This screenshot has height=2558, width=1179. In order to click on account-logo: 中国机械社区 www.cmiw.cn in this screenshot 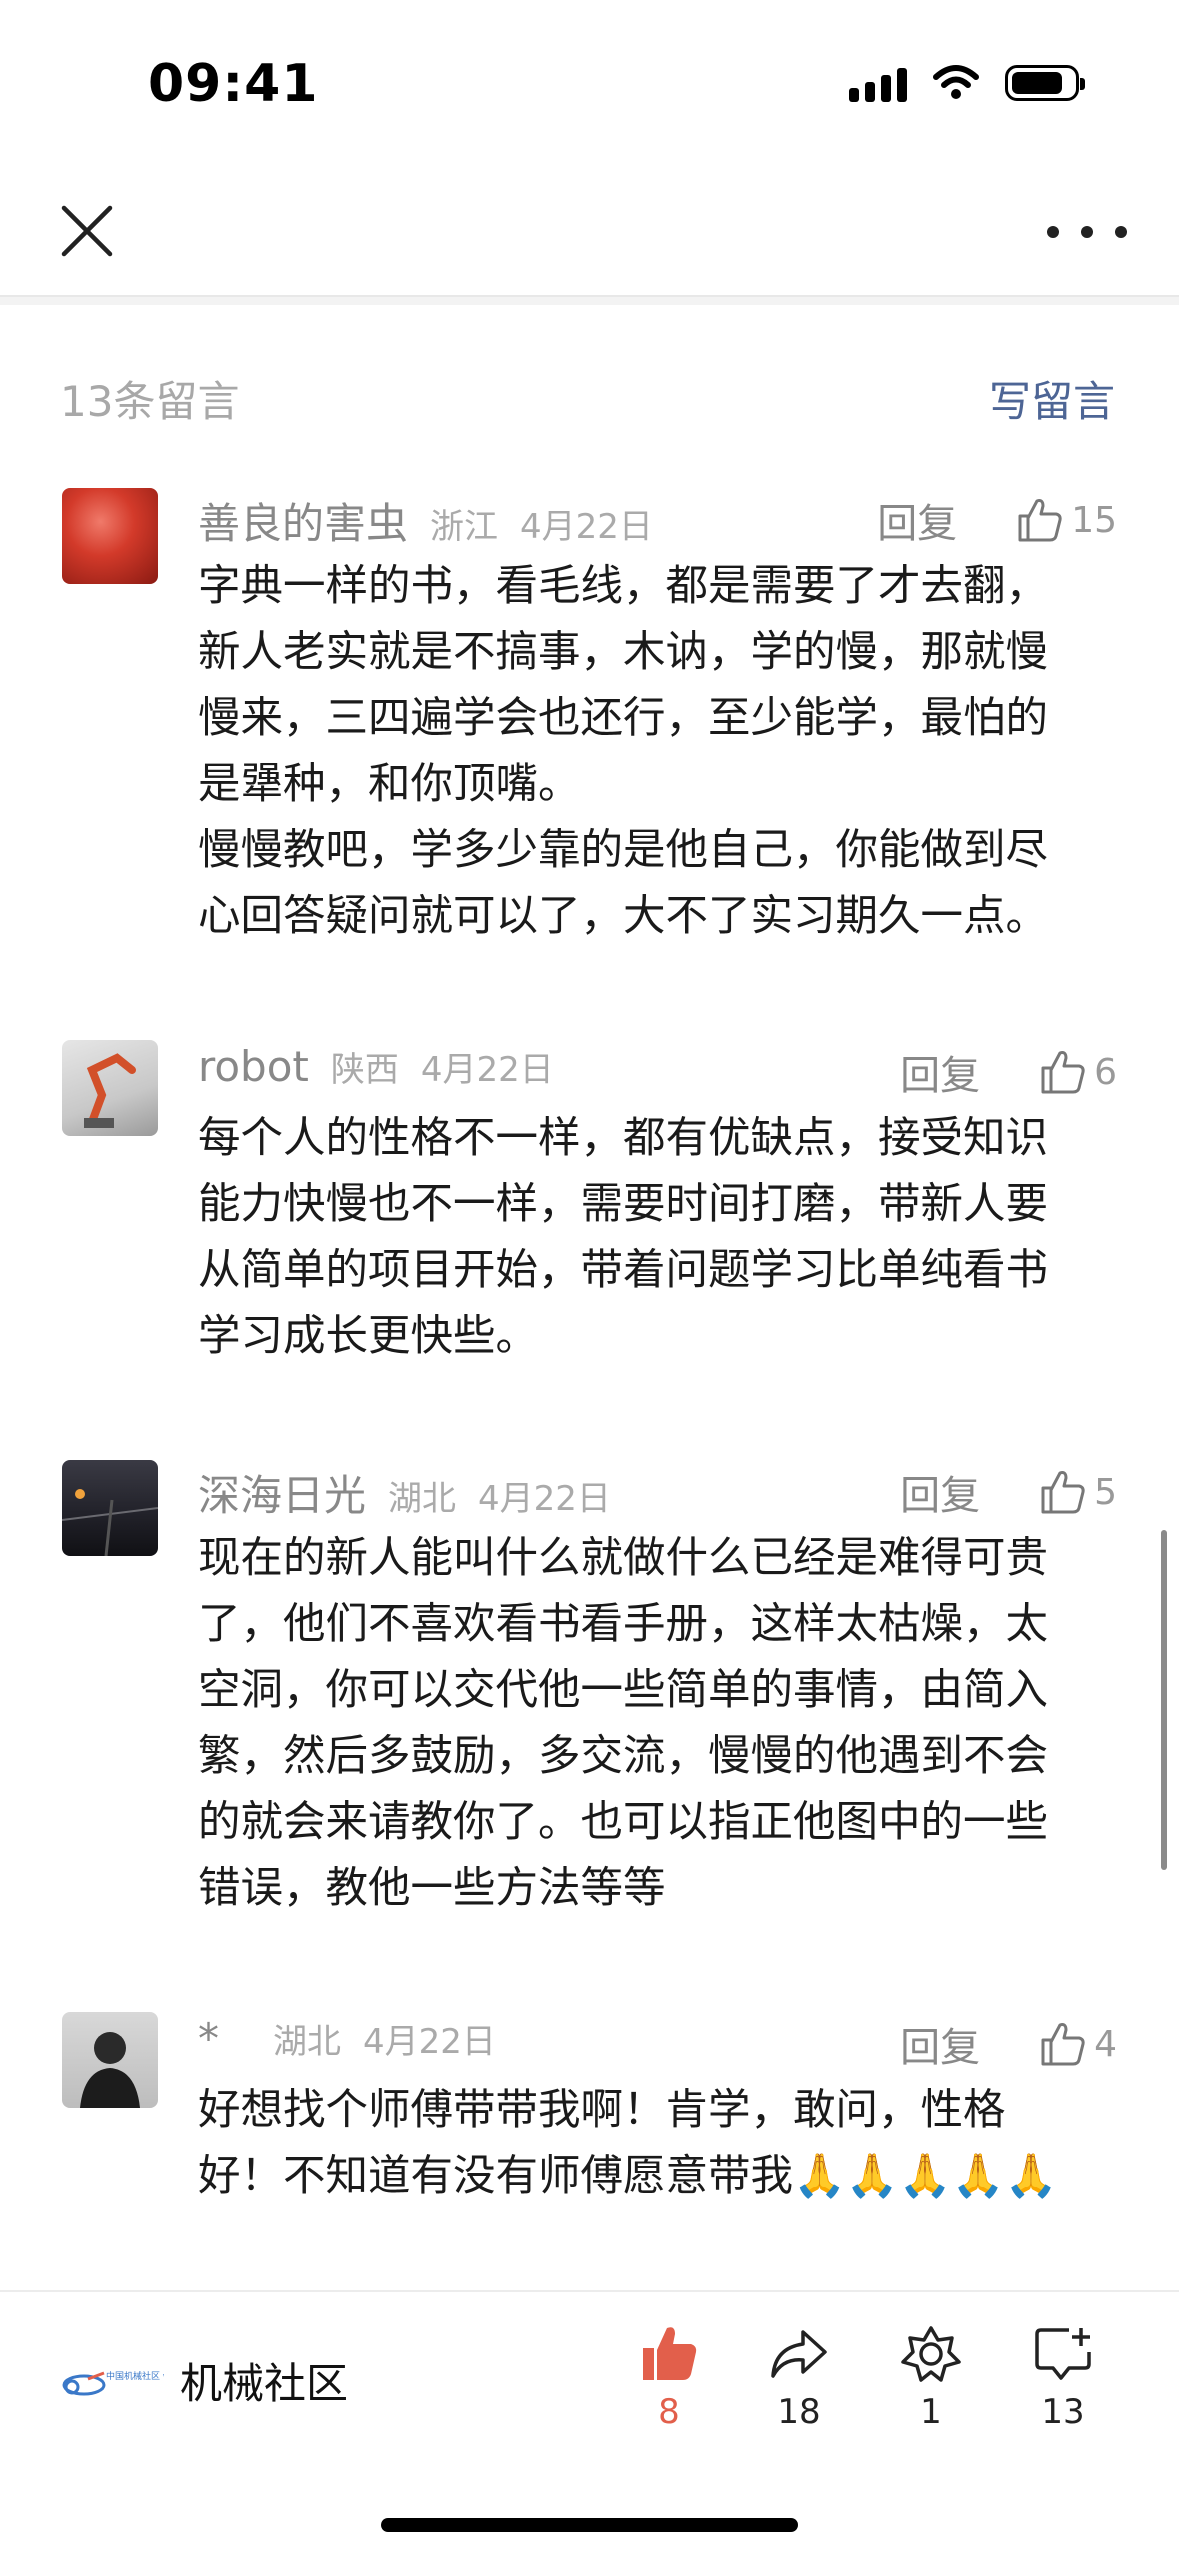, I will do `click(111, 2381)`.